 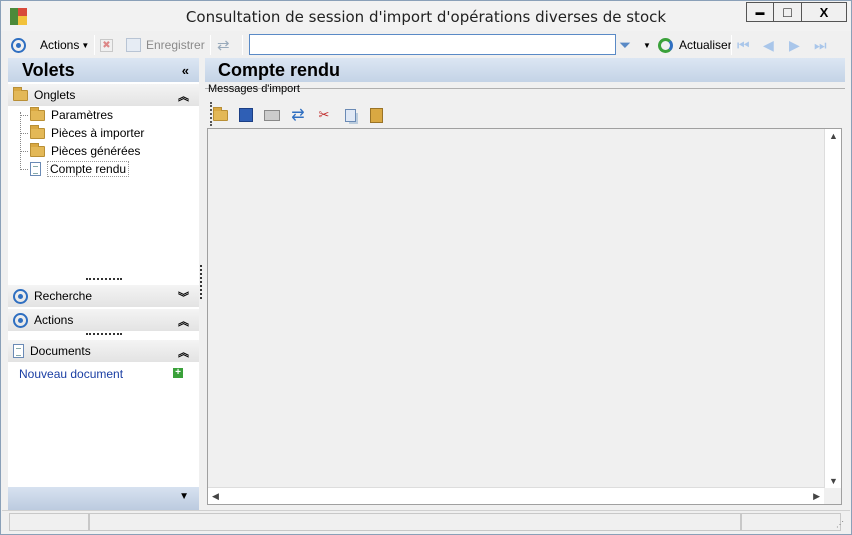 I want to click on delete-icon: ✖, so click(x=106, y=45).